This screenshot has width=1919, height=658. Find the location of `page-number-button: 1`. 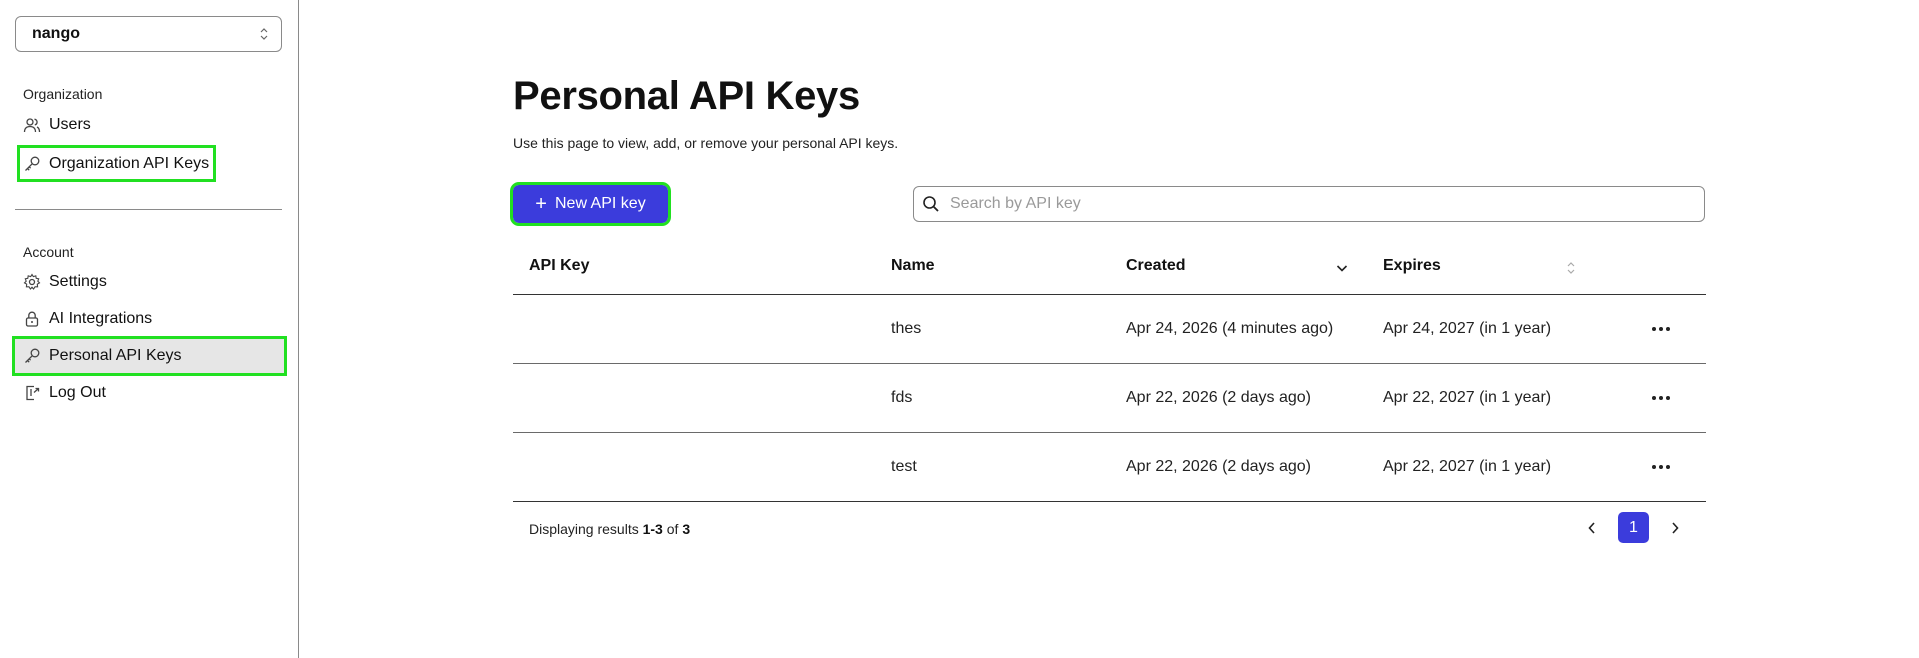

page-number-button: 1 is located at coordinates (1633, 527).